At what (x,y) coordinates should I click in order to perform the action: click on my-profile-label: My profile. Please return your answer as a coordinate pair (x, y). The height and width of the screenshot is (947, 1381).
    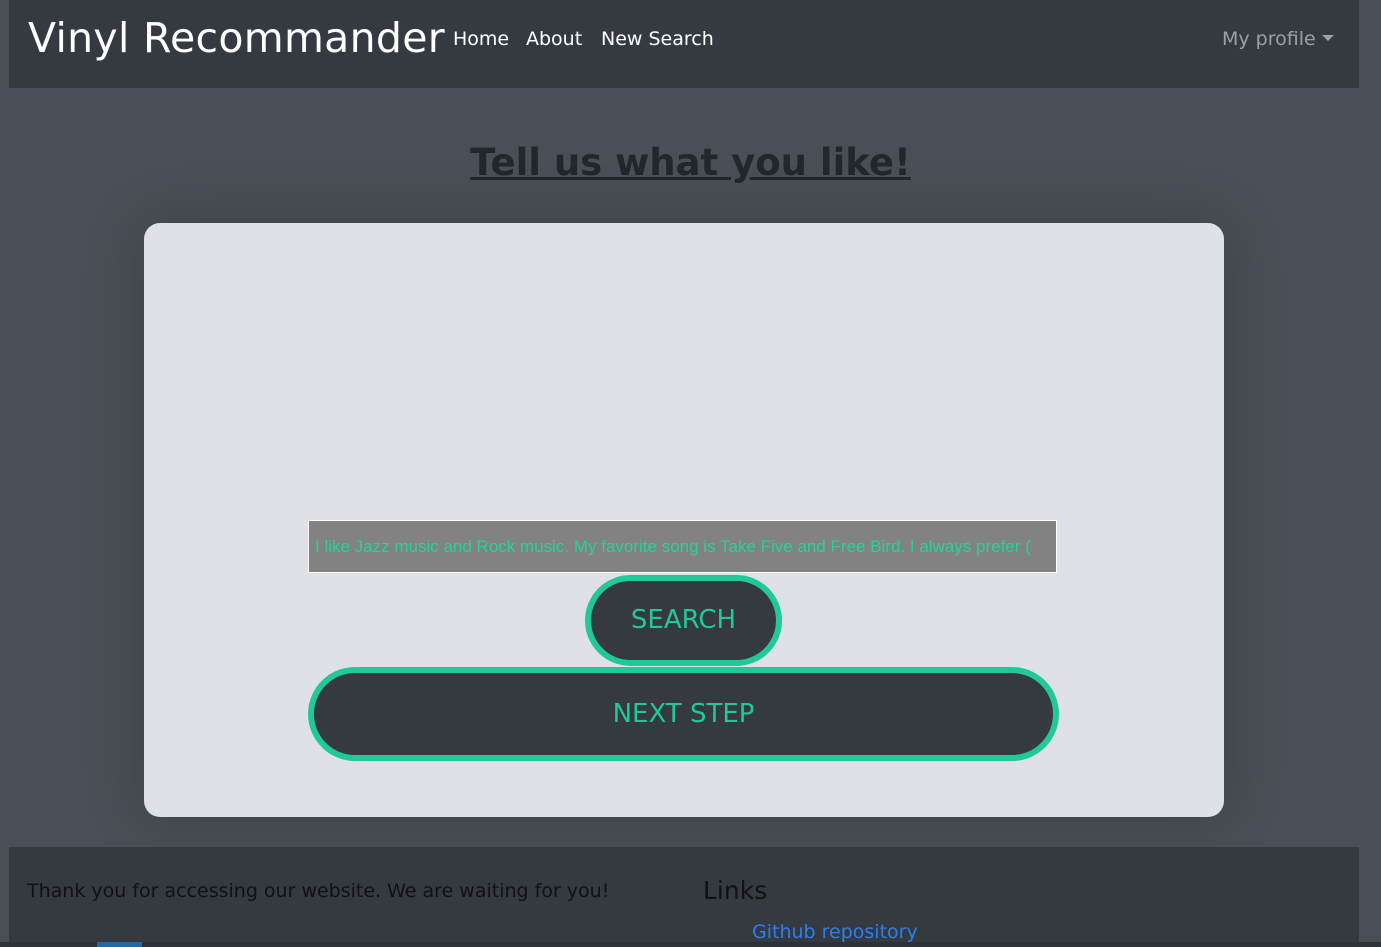
    Looking at the image, I should click on (1269, 39).